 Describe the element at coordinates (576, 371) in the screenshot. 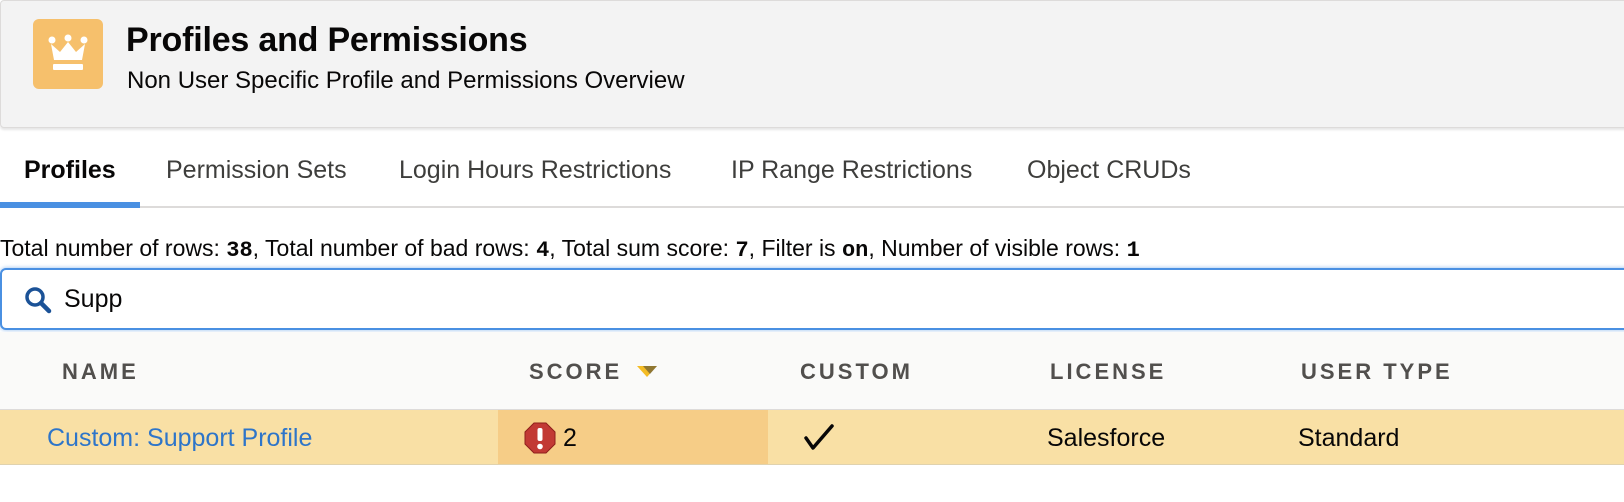

I see `column-header-score-label: SCORE` at that location.